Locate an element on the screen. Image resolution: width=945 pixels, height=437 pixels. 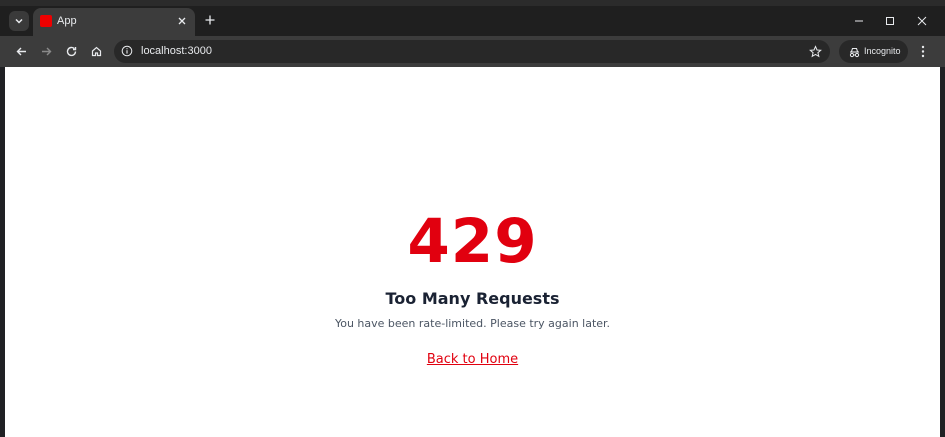
tab-search-button is located at coordinates (19, 21).